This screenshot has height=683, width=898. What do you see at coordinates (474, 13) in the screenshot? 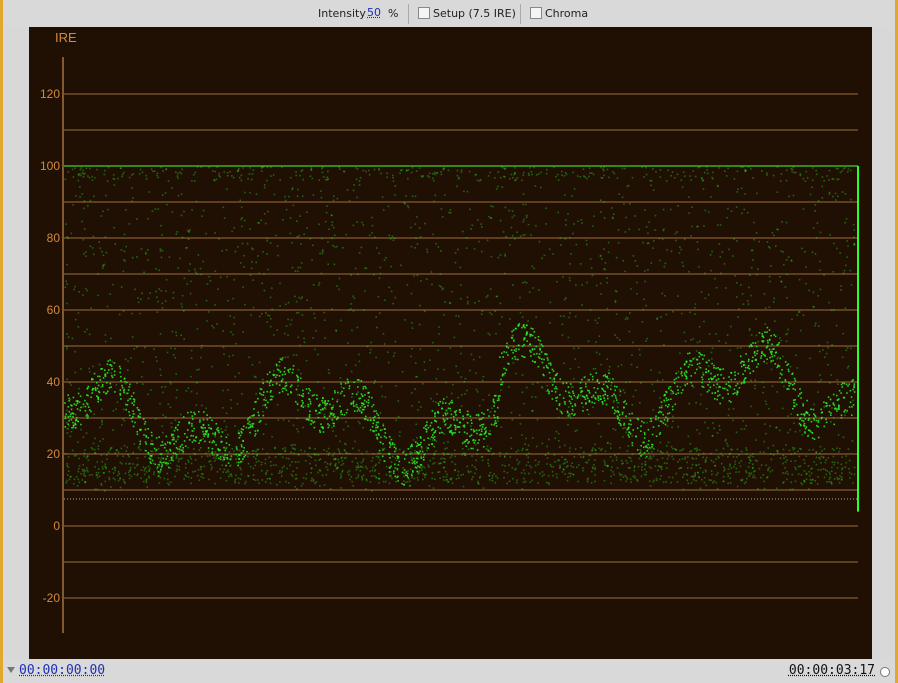
I see `setup-label: Setup (7.5 IRE)` at bounding box center [474, 13].